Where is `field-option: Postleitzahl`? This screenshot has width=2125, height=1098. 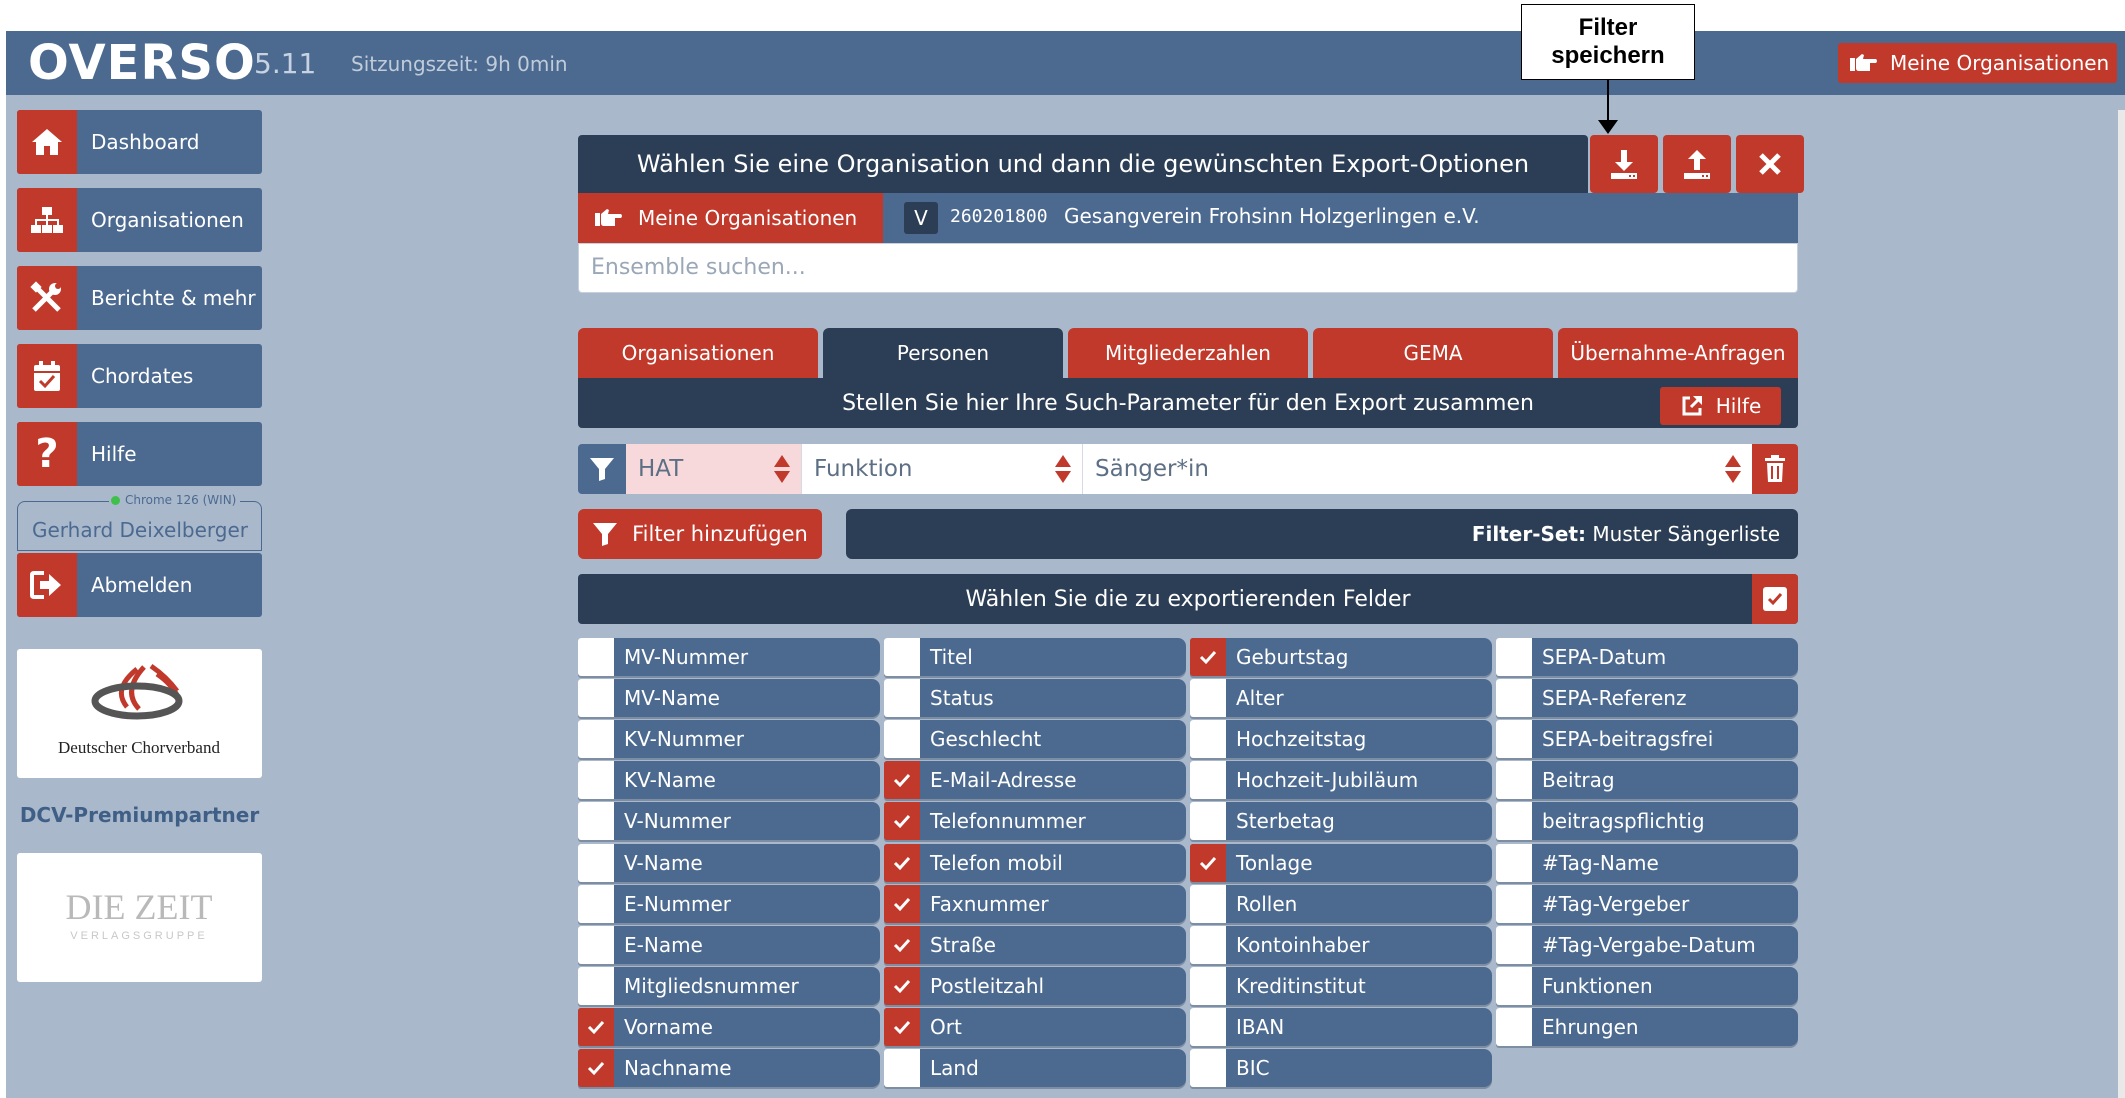 field-option: Postleitzahl is located at coordinates (1035, 986).